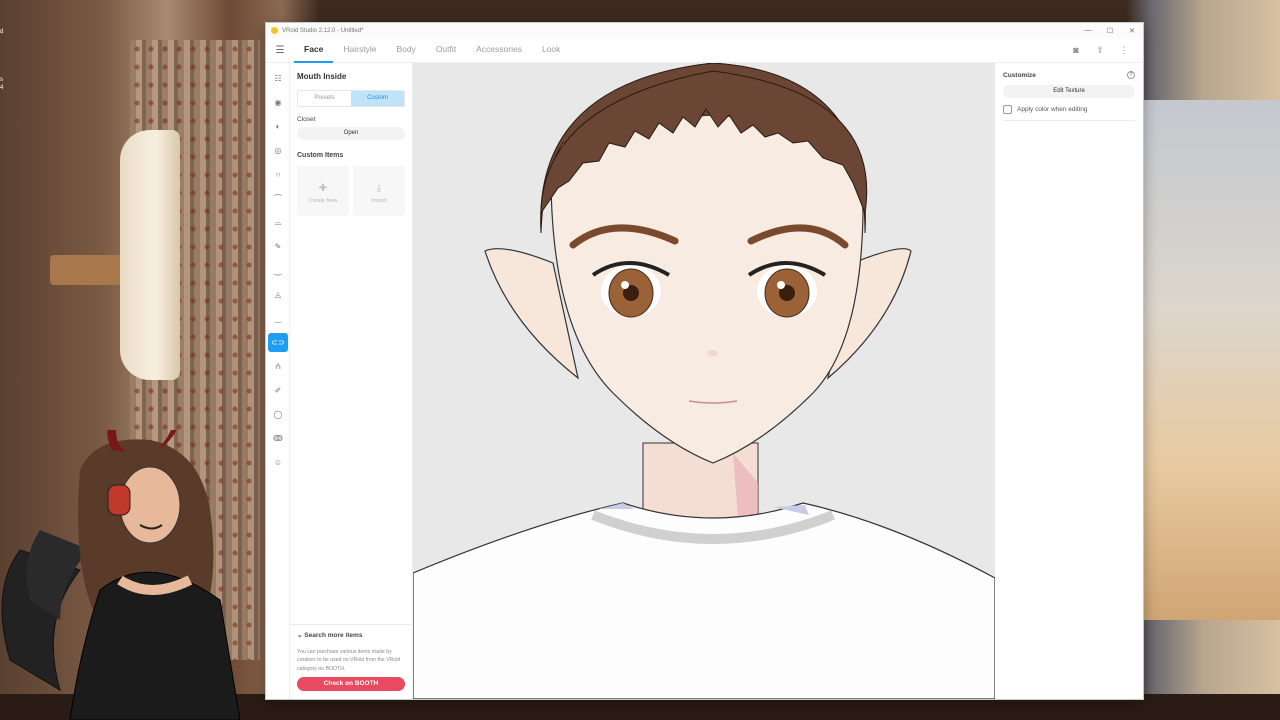 The height and width of the screenshot is (720, 1280). What do you see at coordinates (300, 635) in the screenshot?
I see `chevron-down-icon: ⌄` at bounding box center [300, 635].